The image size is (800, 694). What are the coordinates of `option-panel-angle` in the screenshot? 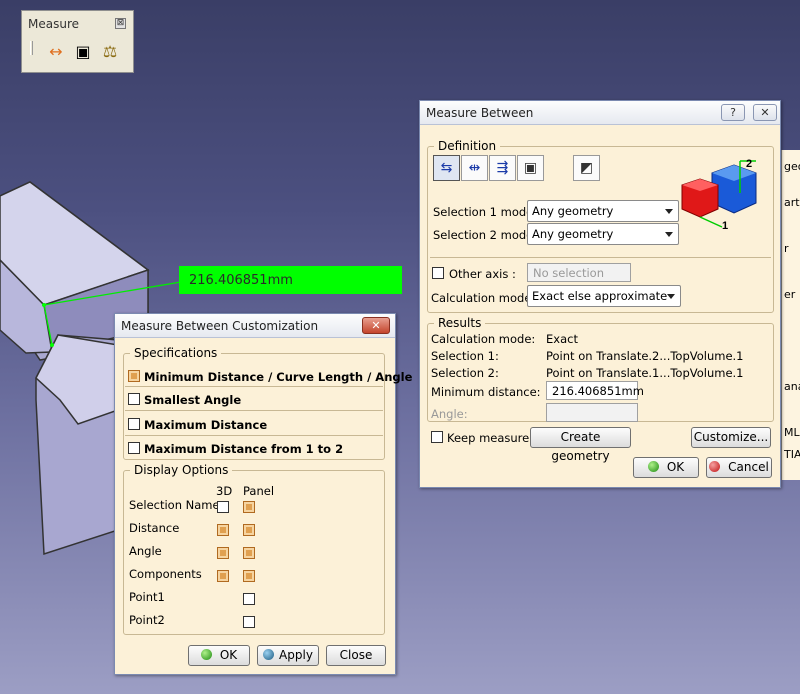 It's located at (249, 553).